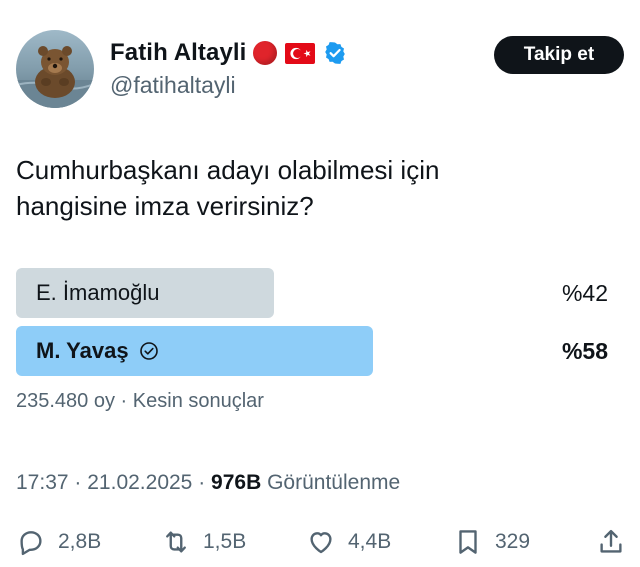 The image size is (640, 567). Describe the element at coordinates (31, 543) in the screenshot. I see `reply-icon` at that location.